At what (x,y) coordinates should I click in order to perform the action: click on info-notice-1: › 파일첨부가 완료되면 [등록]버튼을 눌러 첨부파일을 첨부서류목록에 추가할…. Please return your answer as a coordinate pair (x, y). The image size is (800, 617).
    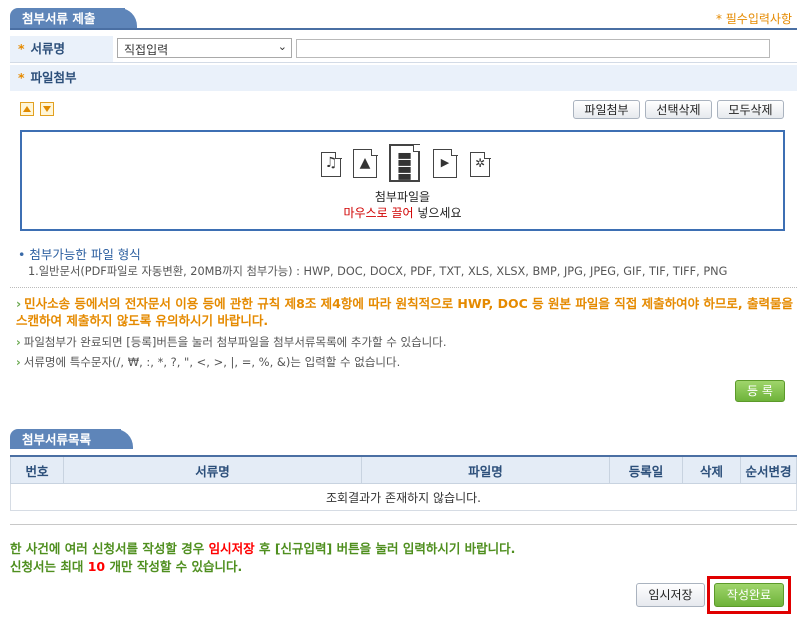
    Looking at the image, I should click on (231, 342).